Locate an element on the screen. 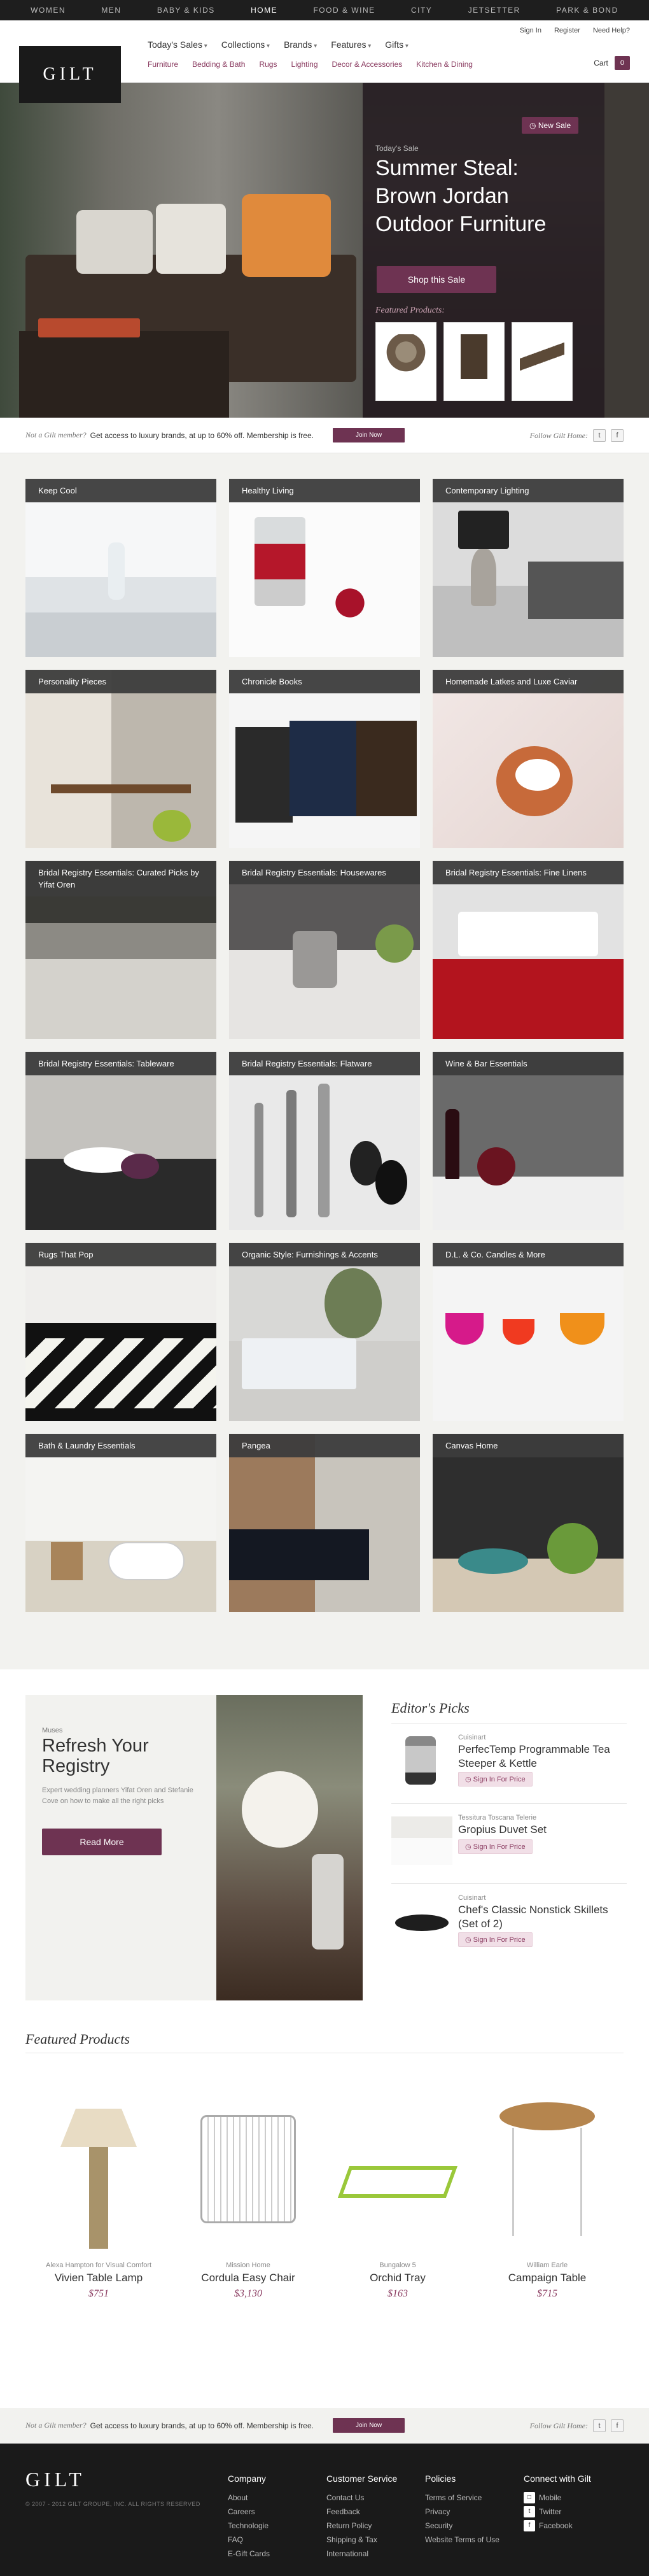 The height and width of the screenshot is (2576, 649). product-name: Cordula Easy Chair is located at coordinates (248, 2278).